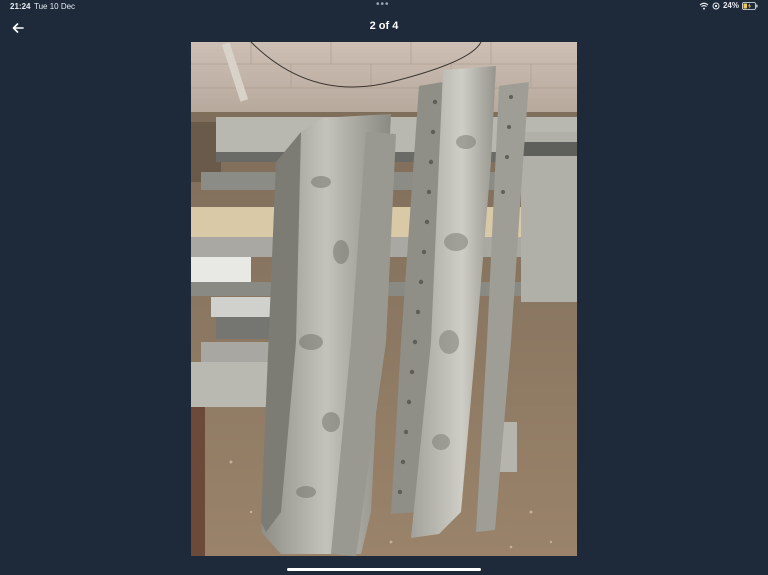 This screenshot has width=768, height=575. I want to click on more-dots-icon: •••, so click(383, 5).